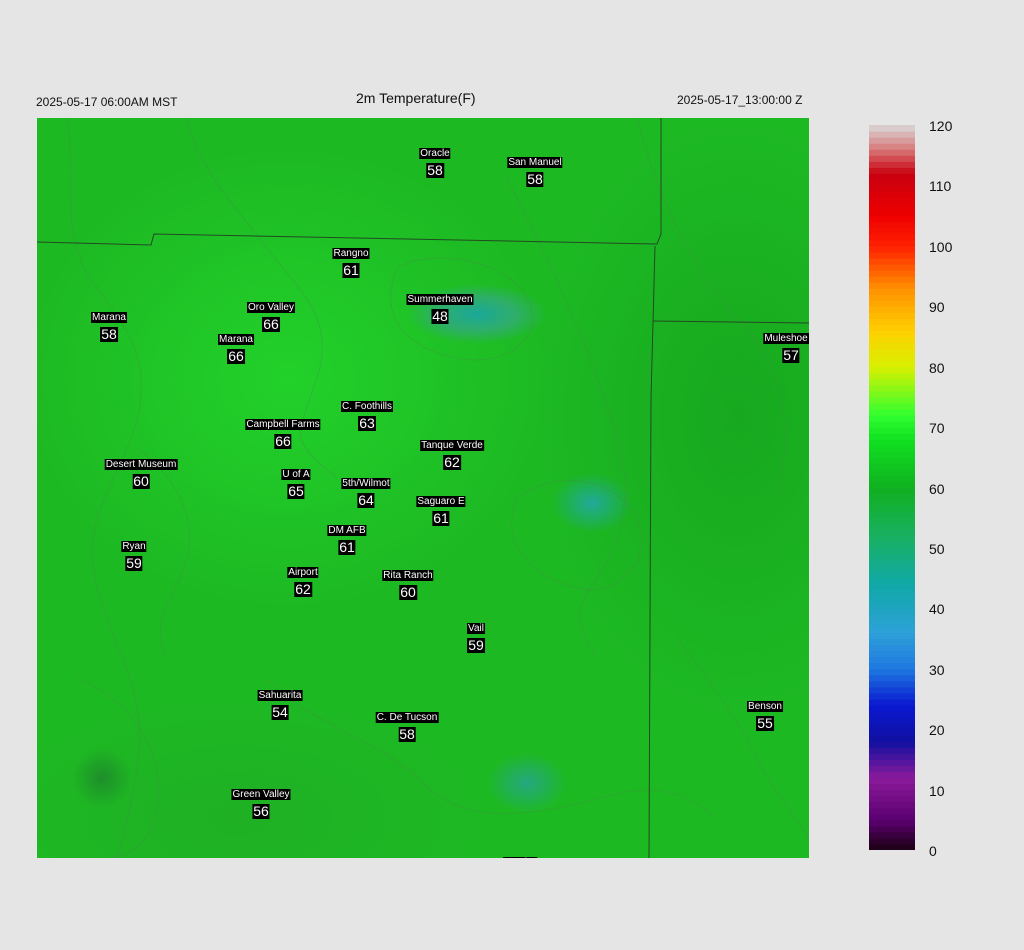 The image size is (1024, 950). What do you see at coordinates (283, 424) in the screenshot?
I see `station-name: Campbell Farms` at bounding box center [283, 424].